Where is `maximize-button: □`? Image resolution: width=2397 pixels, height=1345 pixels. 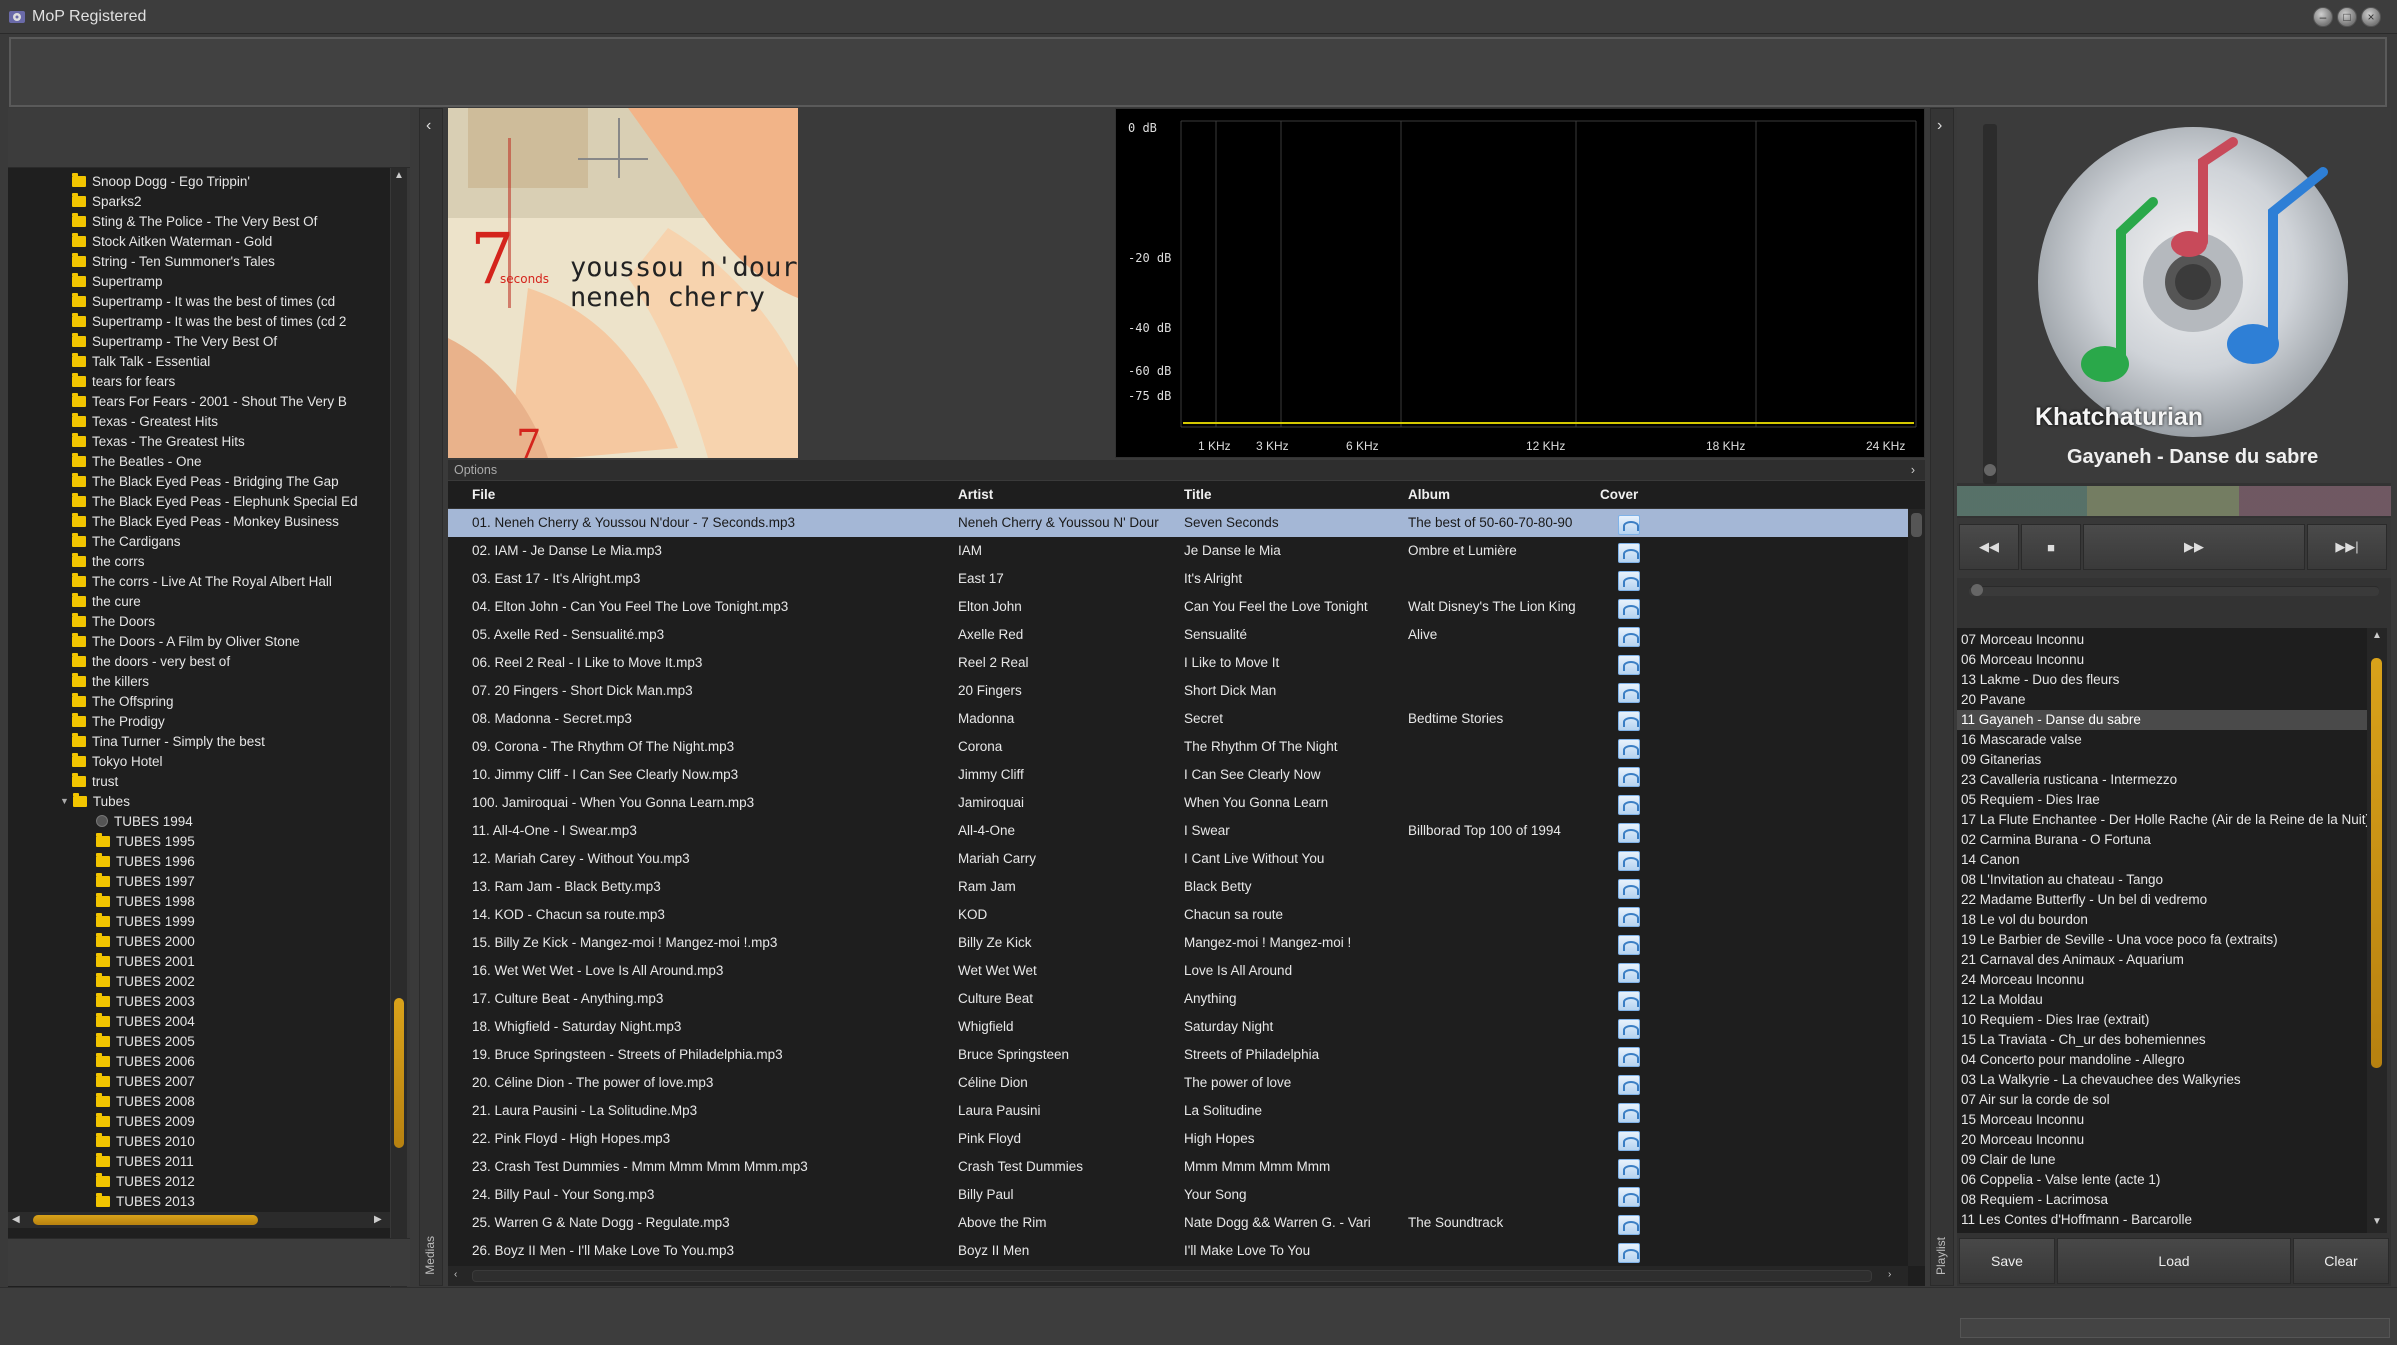 maximize-button: □ is located at coordinates (2347, 17).